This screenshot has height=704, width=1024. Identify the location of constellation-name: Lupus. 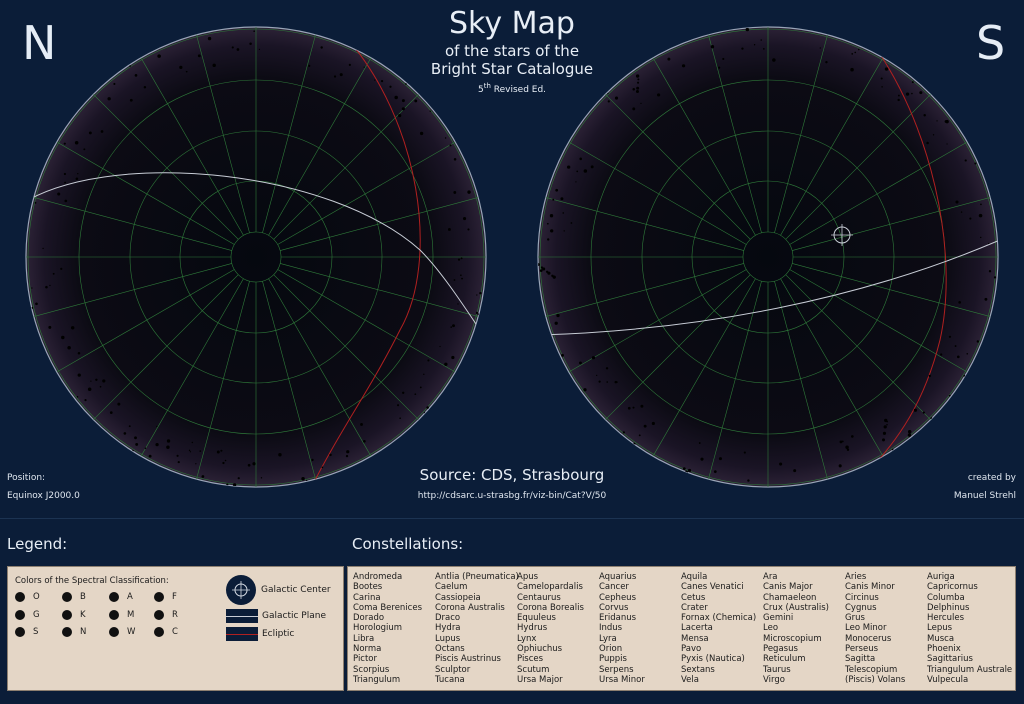
(448, 638).